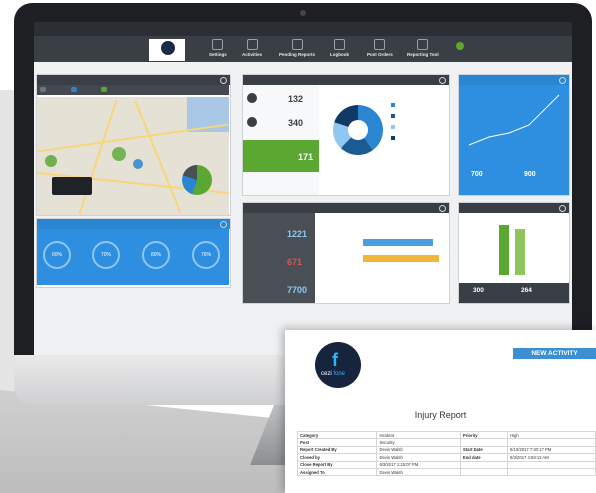 This screenshot has width=596, height=493. What do you see at coordinates (398, 242) in the screenshot?
I see `bar-series-a` at bounding box center [398, 242].